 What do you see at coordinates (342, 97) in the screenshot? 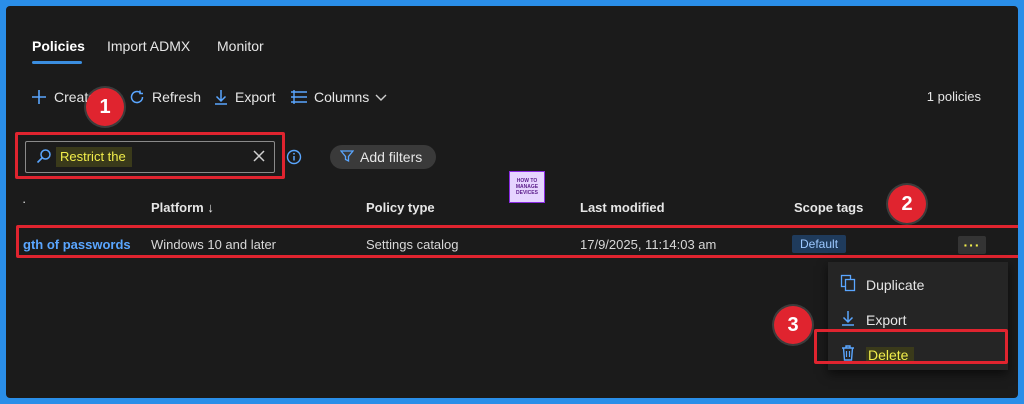
I see `columns-label: Columns` at bounding box center [342, 97].